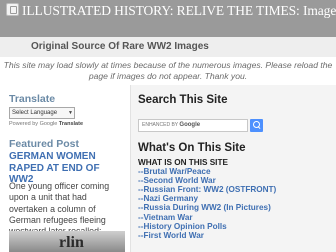 This screenshot has width=336, height=252. Describe the element at coordinates (233, 226) in the screenshot. I see `nav-item-history-opinion-polls: --History Opinion Polls` at that location.